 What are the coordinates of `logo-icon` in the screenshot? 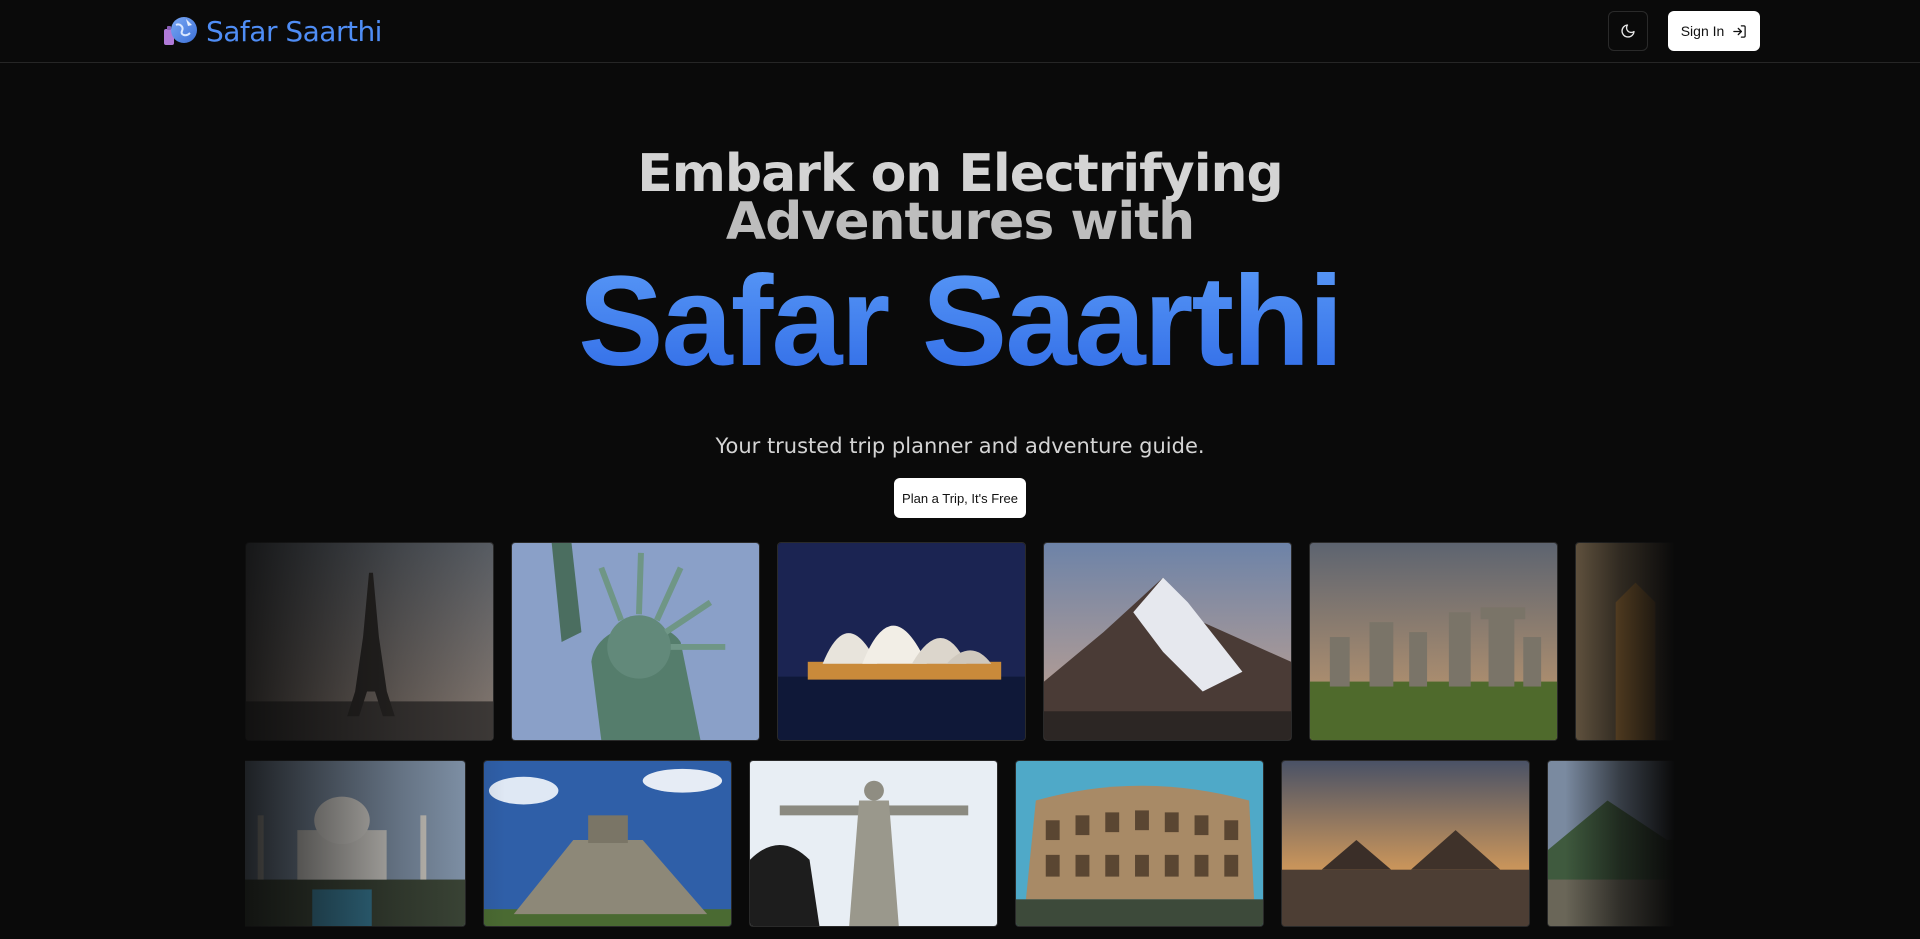 It's located at (180, 31).